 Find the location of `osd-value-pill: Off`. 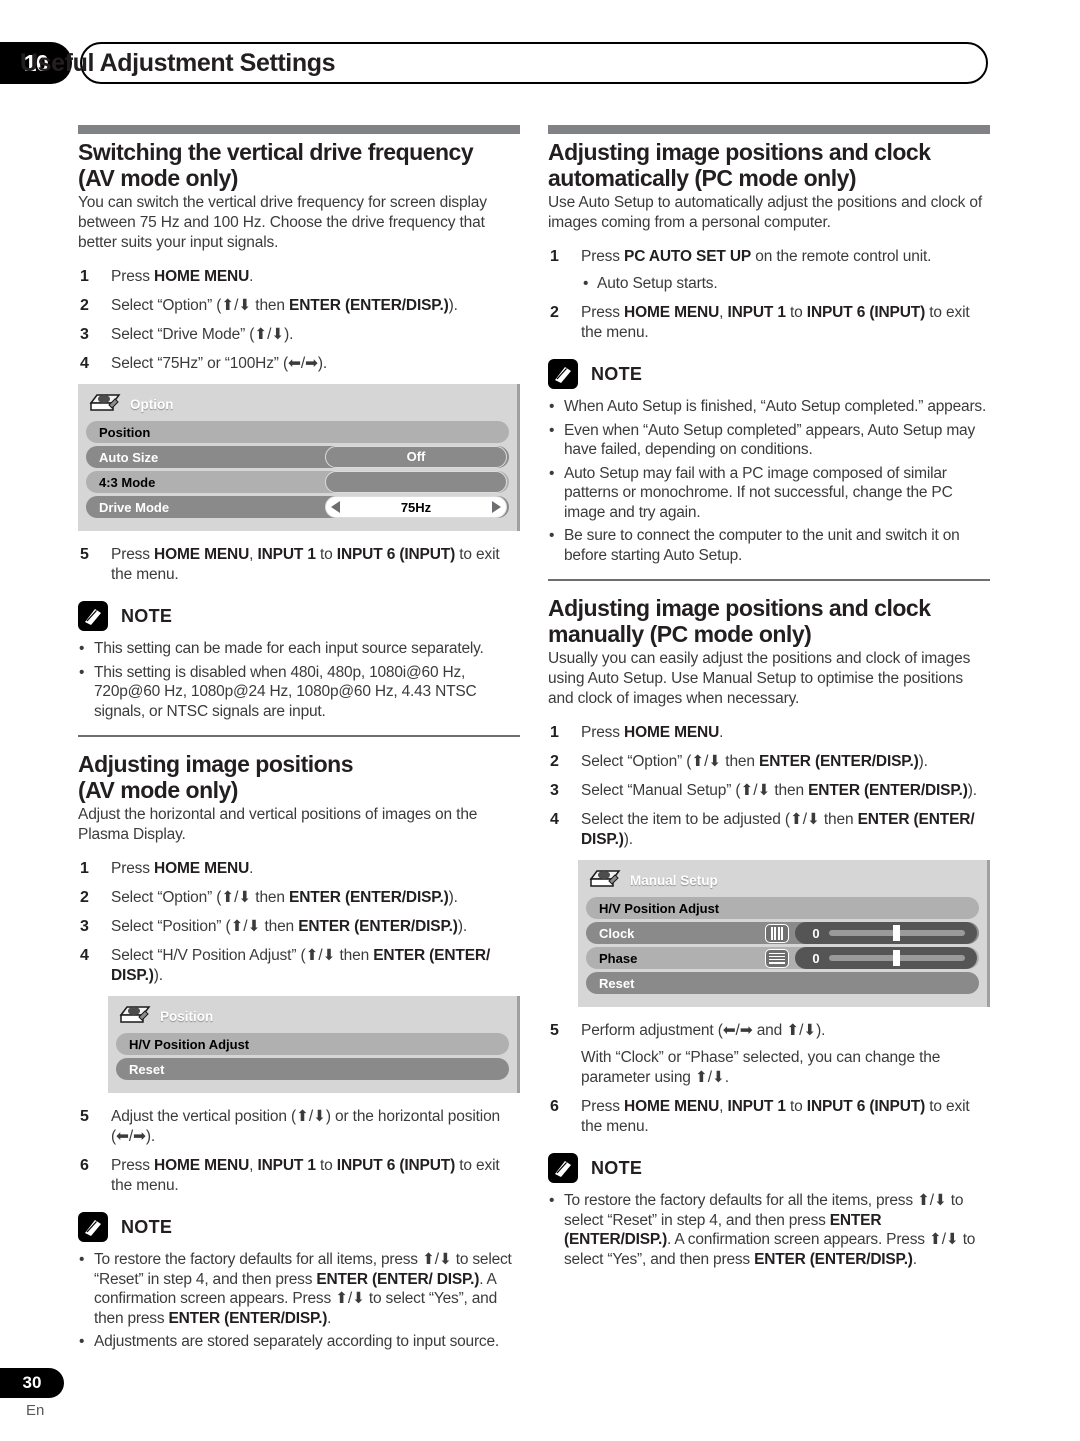

osd-value-pill: Off is located at coordinates (416, 457).